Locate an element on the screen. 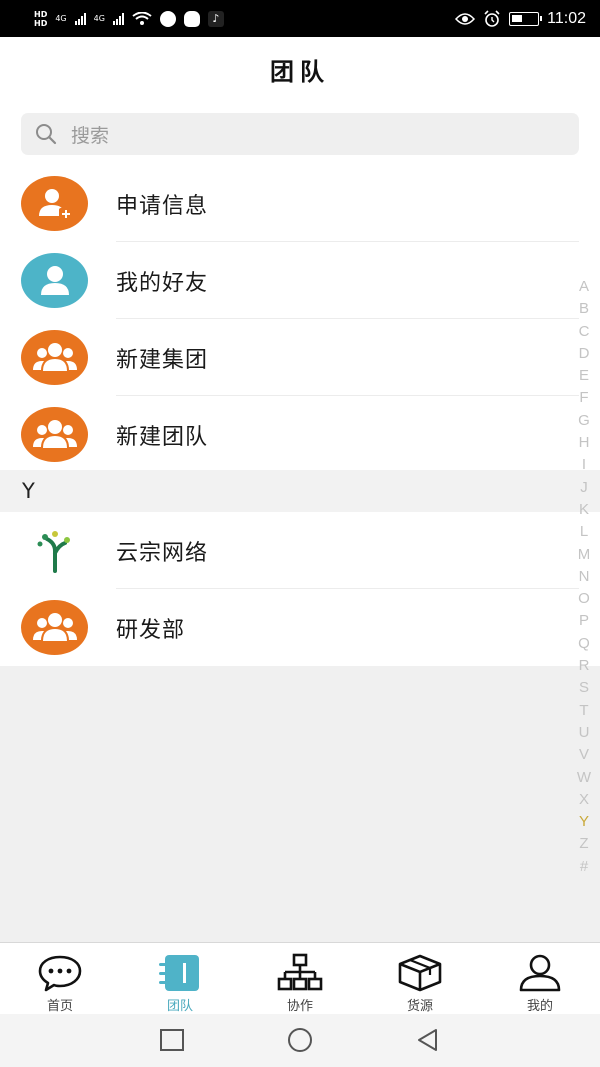  index-letter: U is located at coordinates (584, 733).